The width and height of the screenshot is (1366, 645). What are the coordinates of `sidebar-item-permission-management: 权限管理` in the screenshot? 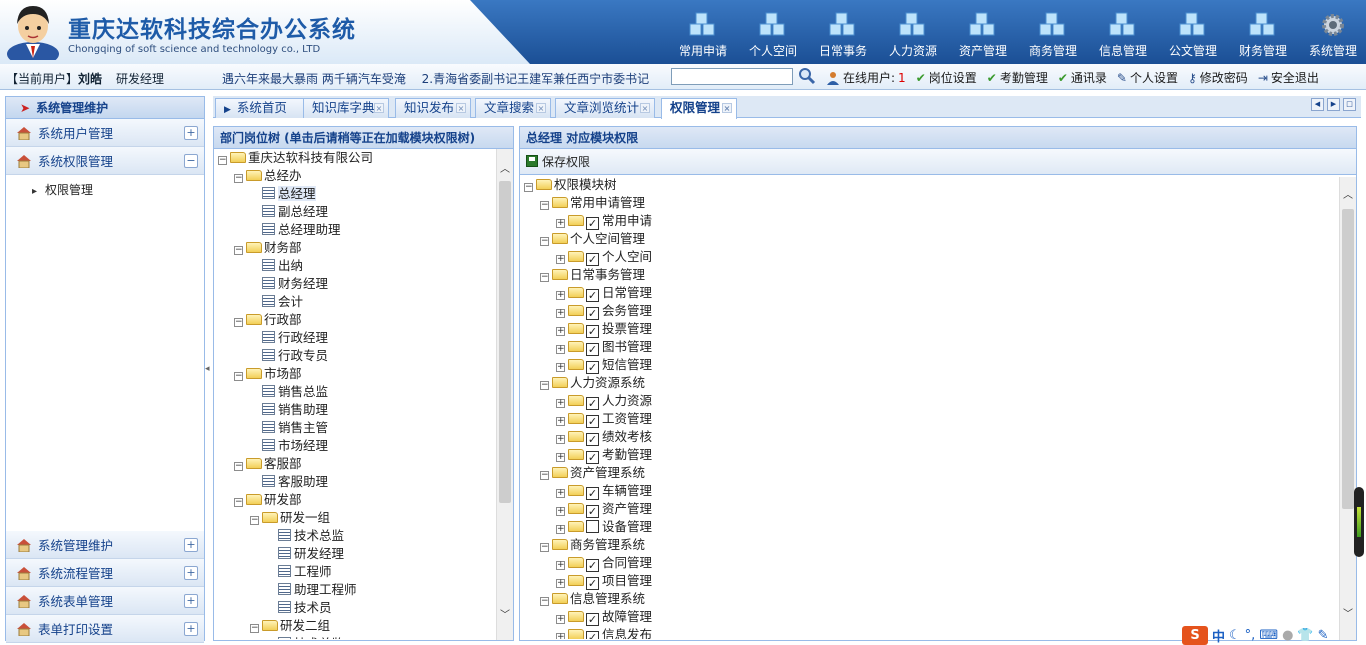 It's located at (118, 189).